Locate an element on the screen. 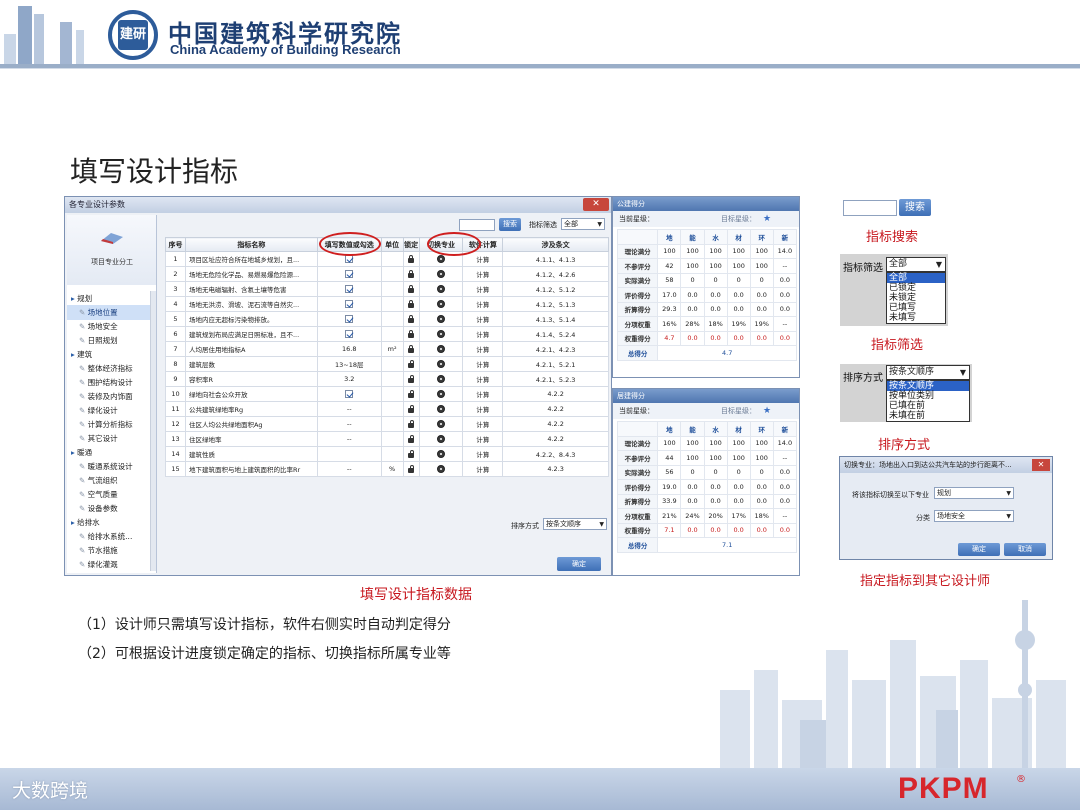 This screenshot has height=810, width=1080. indicator-filter-select: 全部 ▼ is located at coordinates (583, 224).